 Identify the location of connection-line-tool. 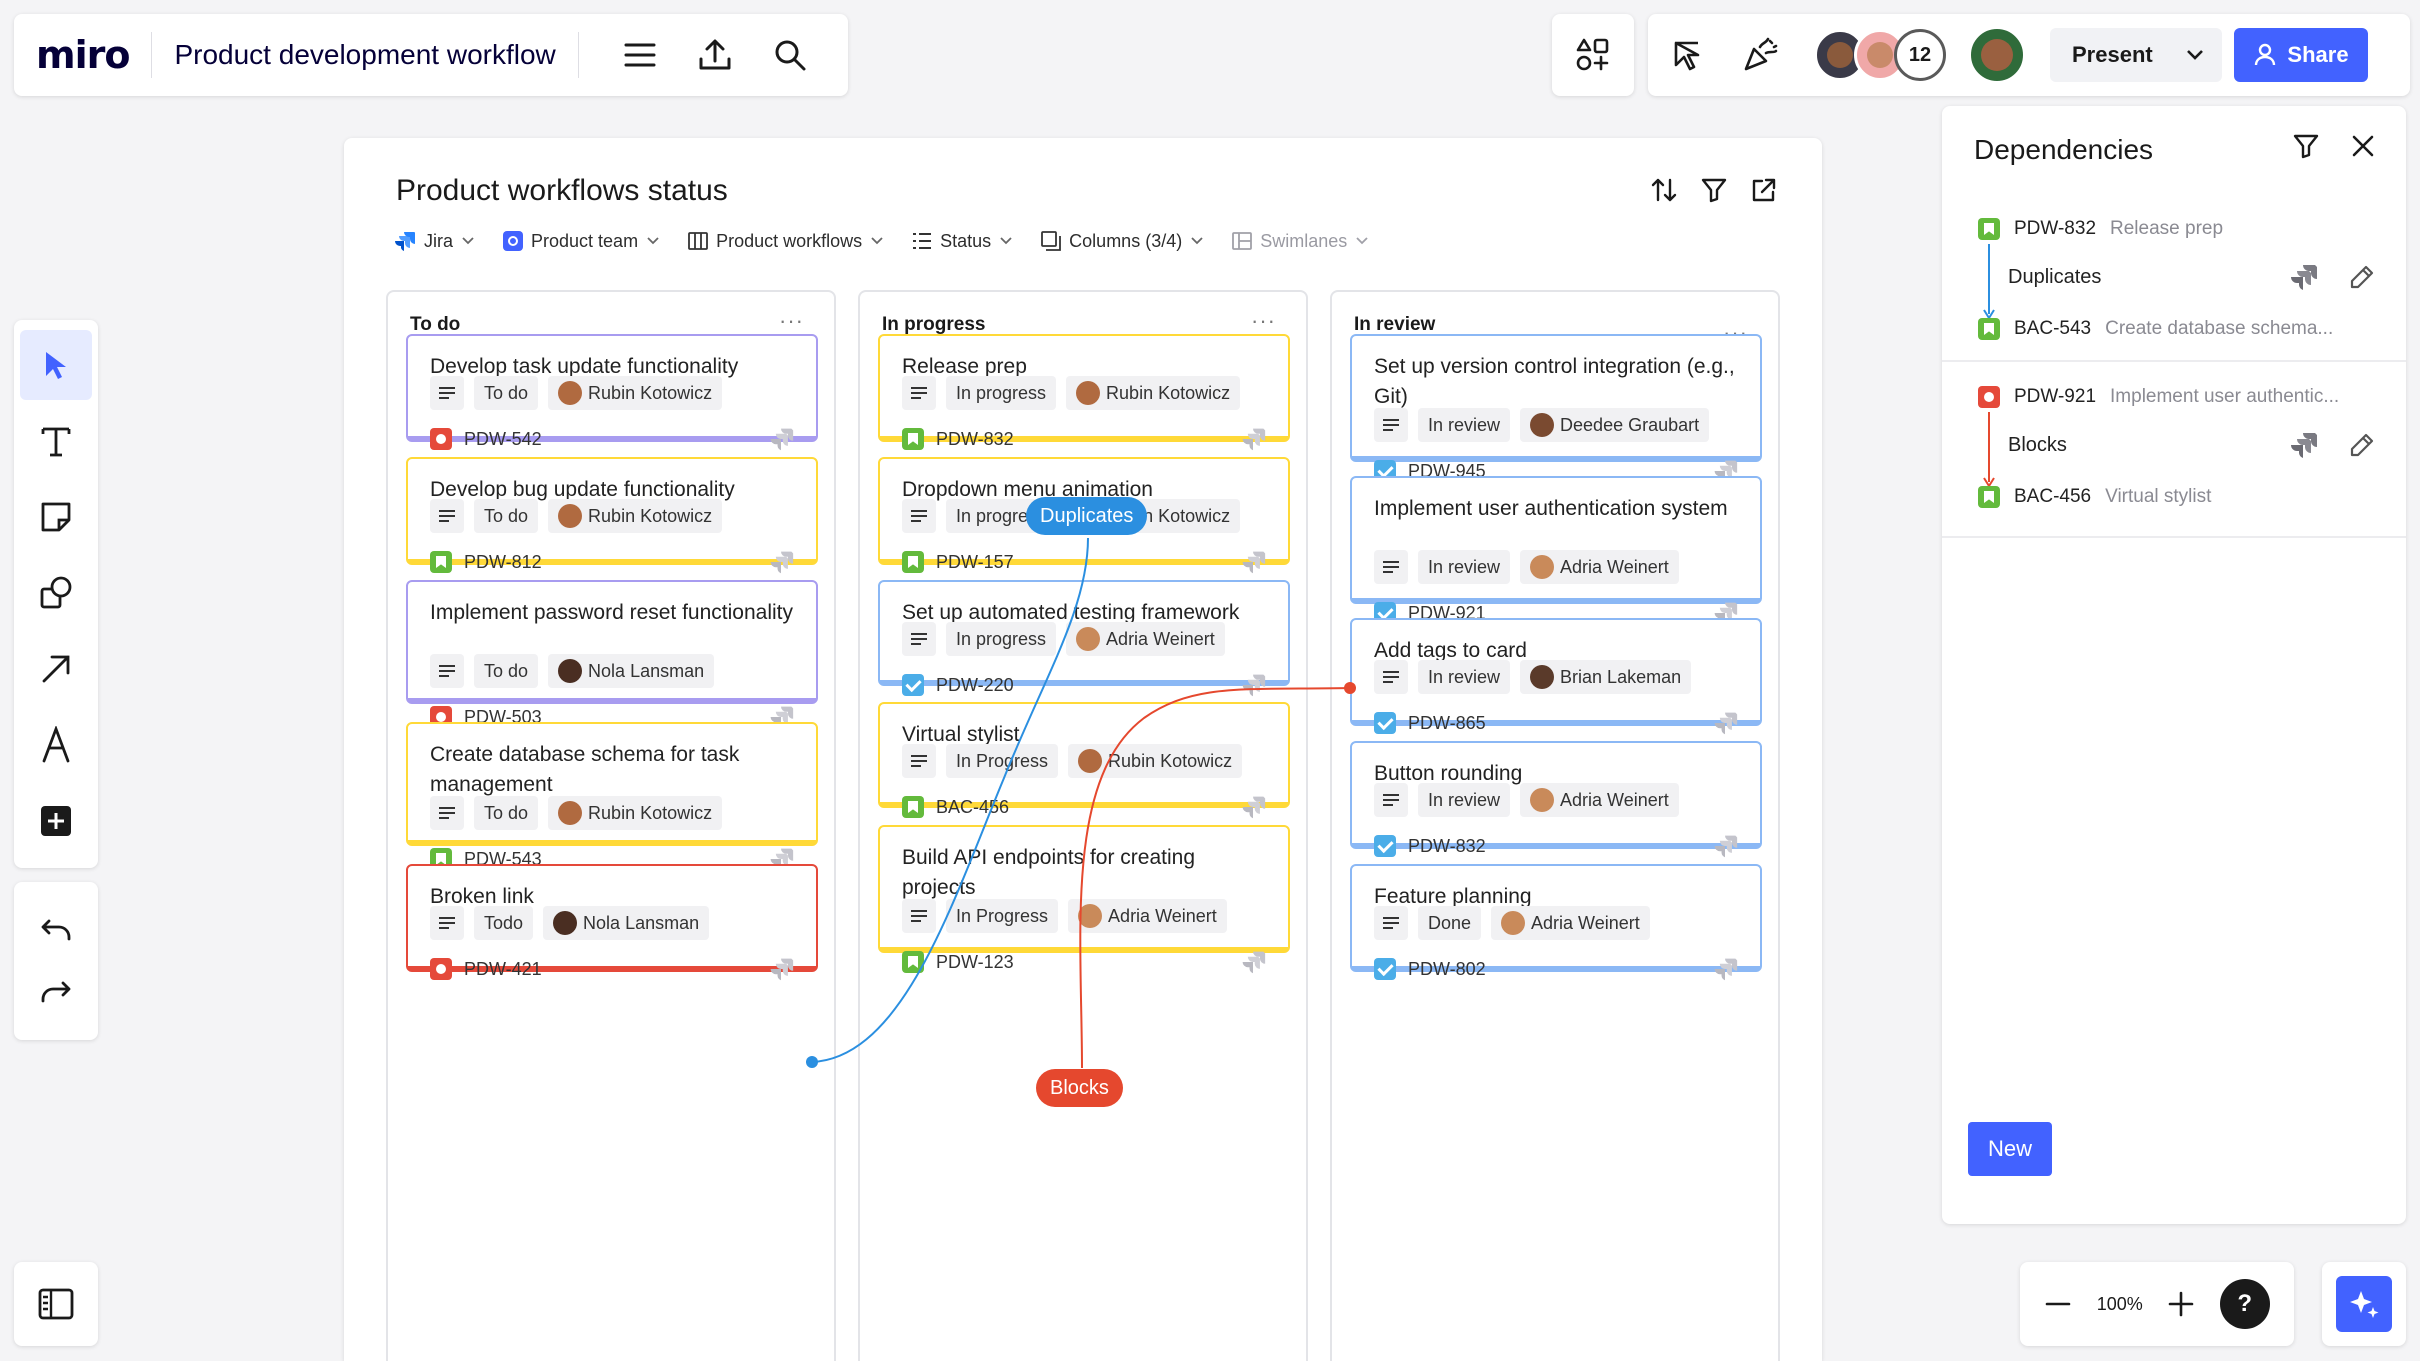
(56, 669).